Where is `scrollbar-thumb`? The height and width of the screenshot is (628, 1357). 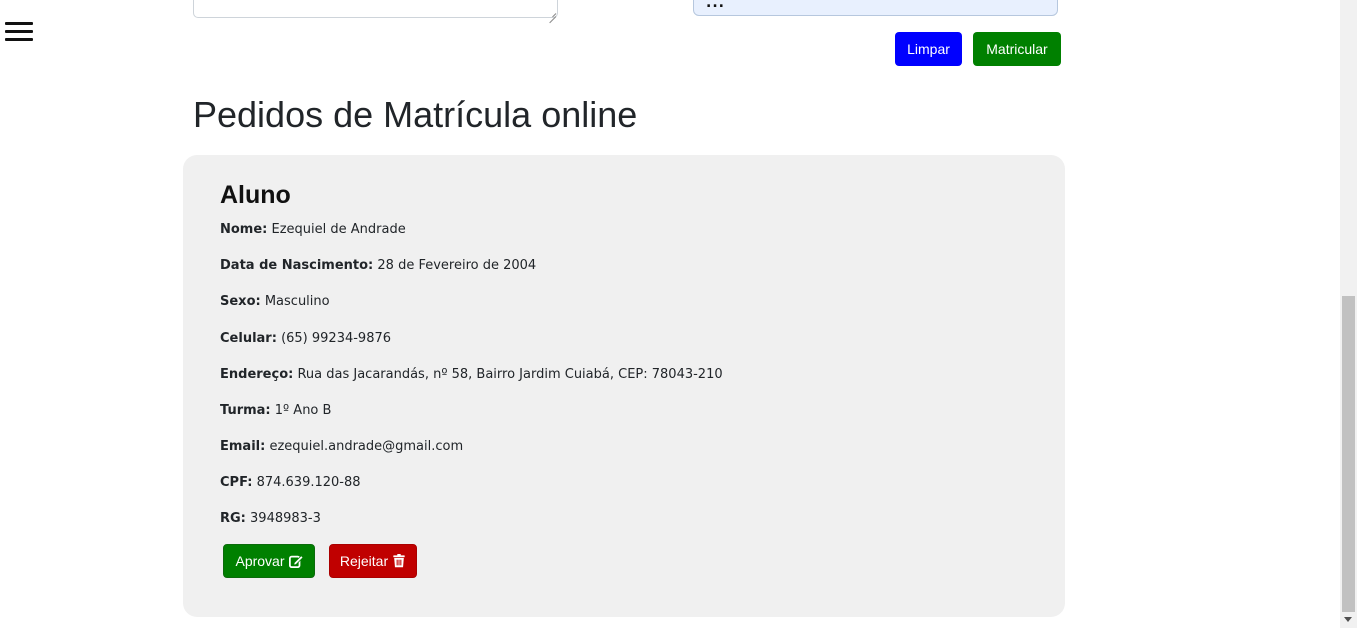 scrollbar-thumb is located at coordinates (1348, 454).